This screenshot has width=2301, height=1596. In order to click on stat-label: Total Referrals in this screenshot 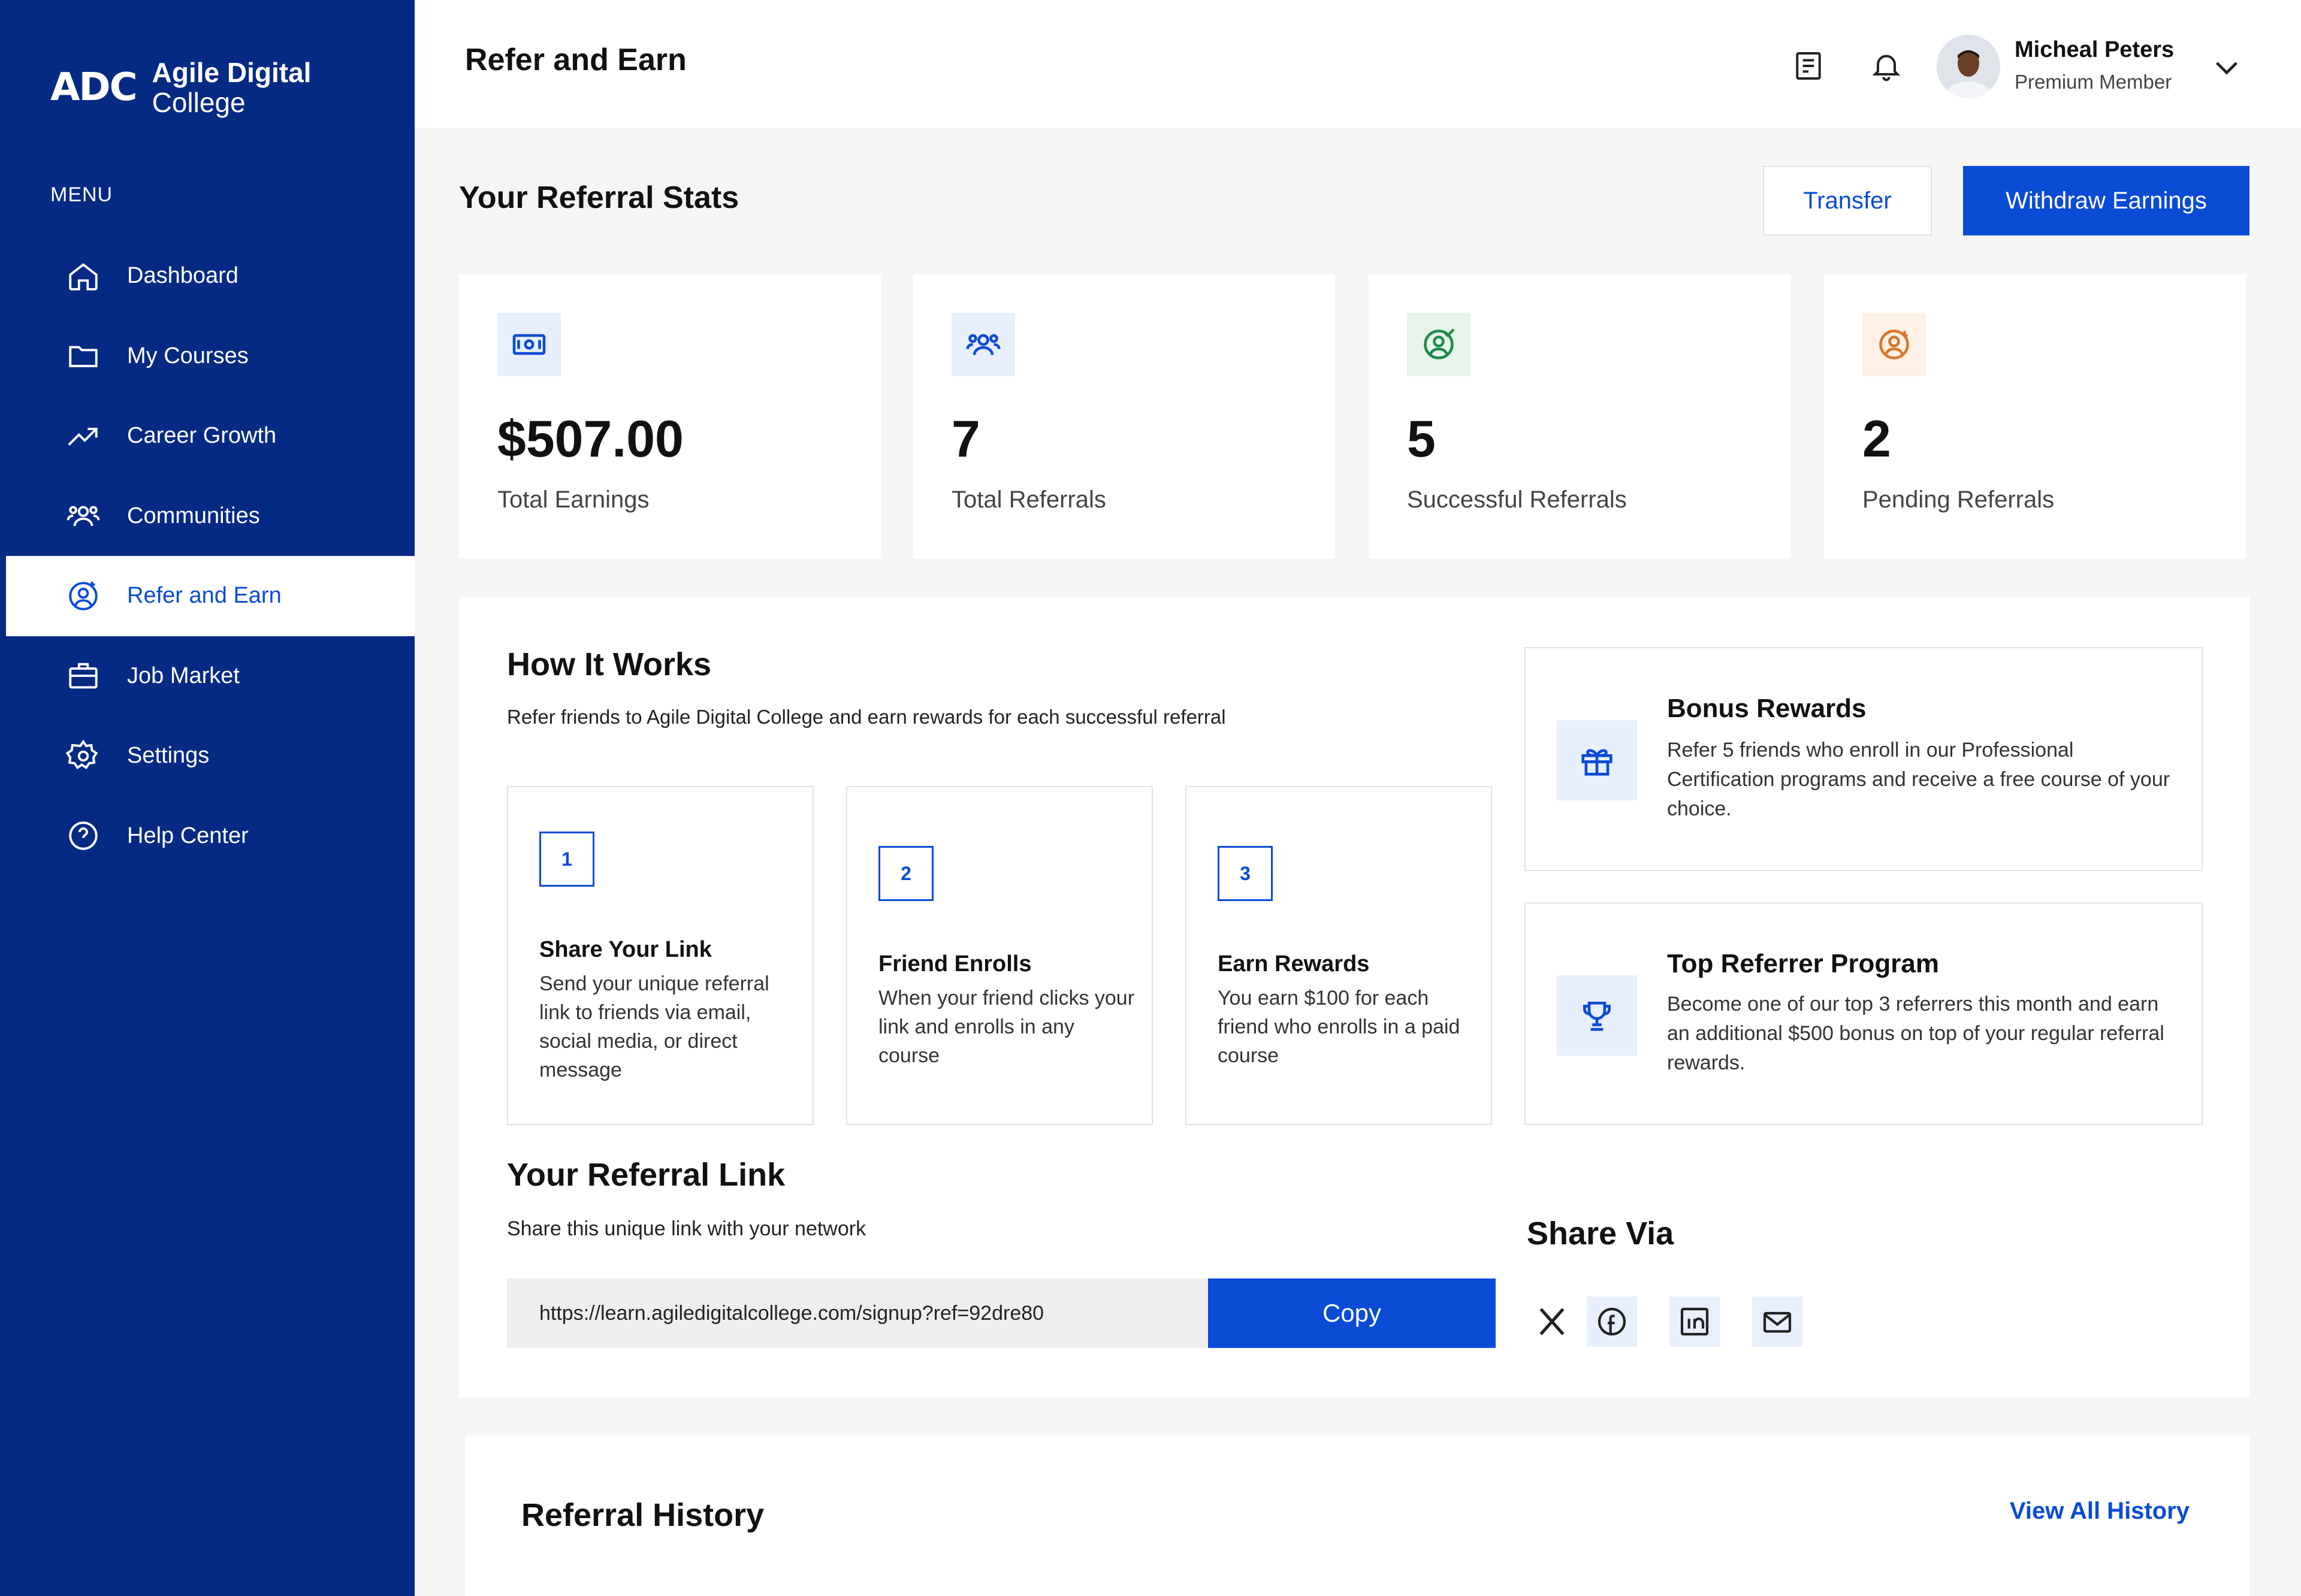, I will do `click(1029, 499)`.